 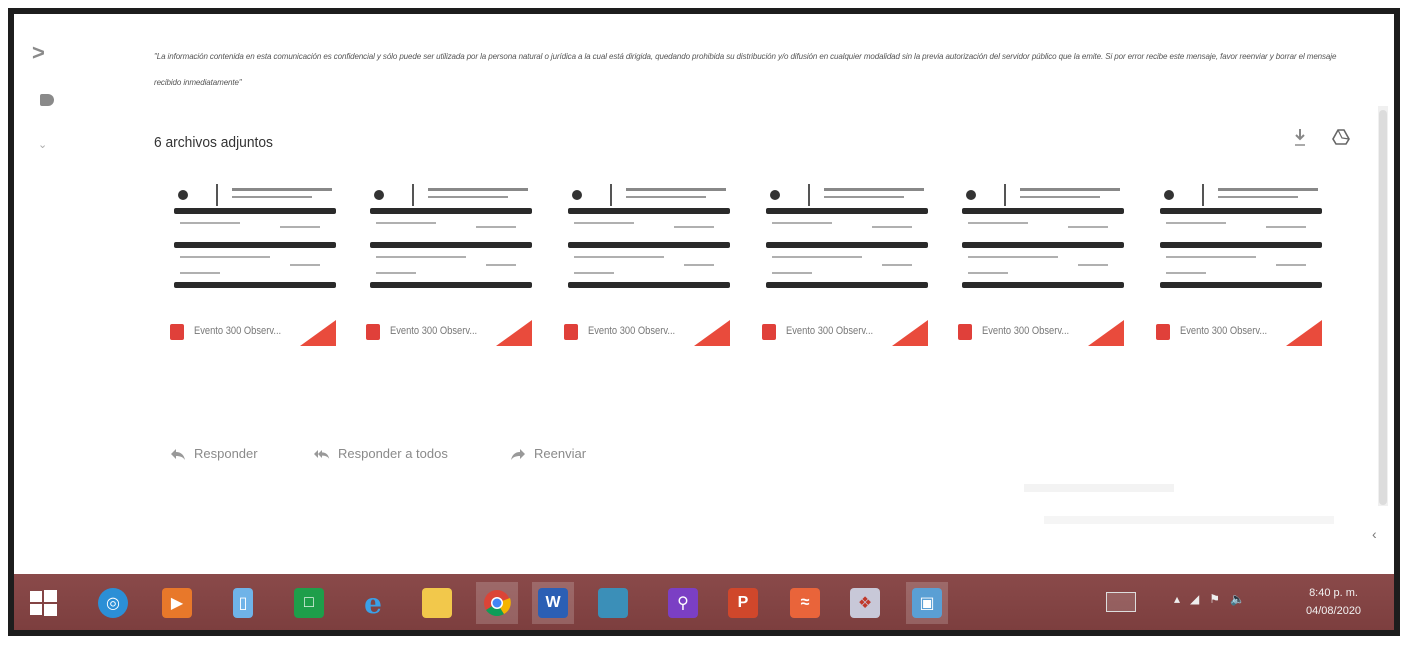 I want to click on tray-chevron-icon: ▴, so click(x=1177, y=599).